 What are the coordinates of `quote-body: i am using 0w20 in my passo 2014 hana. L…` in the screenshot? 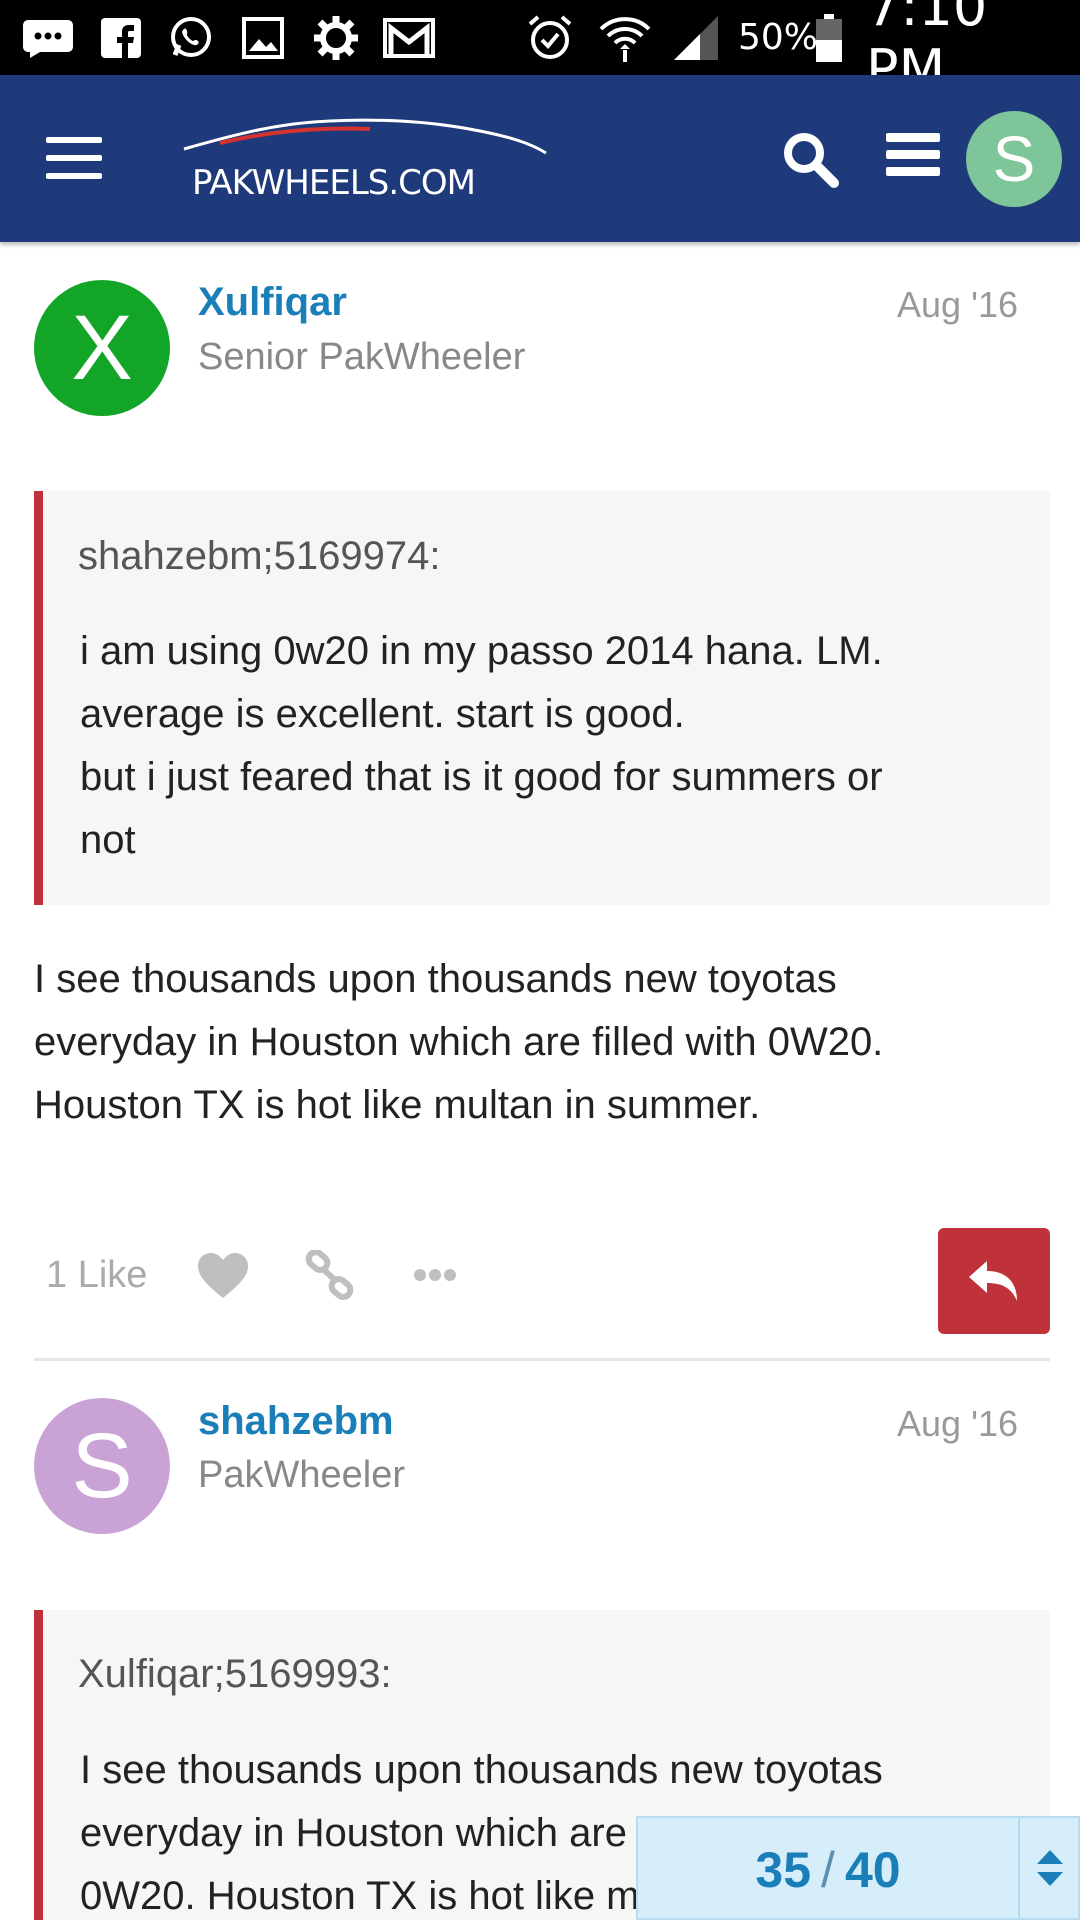 It's located at (550, 746).